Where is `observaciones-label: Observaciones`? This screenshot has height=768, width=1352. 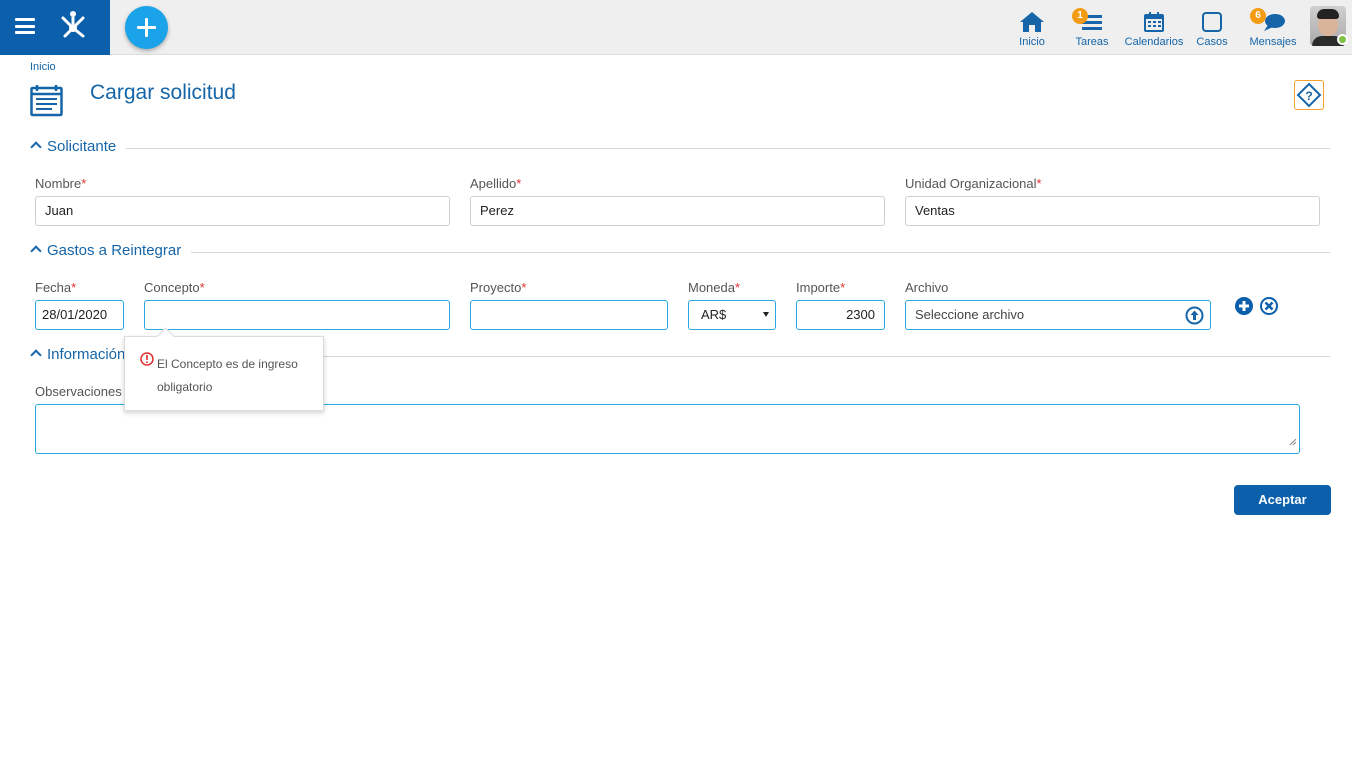
observaciones-label: Observaciones is located at coordinates (78, 391).